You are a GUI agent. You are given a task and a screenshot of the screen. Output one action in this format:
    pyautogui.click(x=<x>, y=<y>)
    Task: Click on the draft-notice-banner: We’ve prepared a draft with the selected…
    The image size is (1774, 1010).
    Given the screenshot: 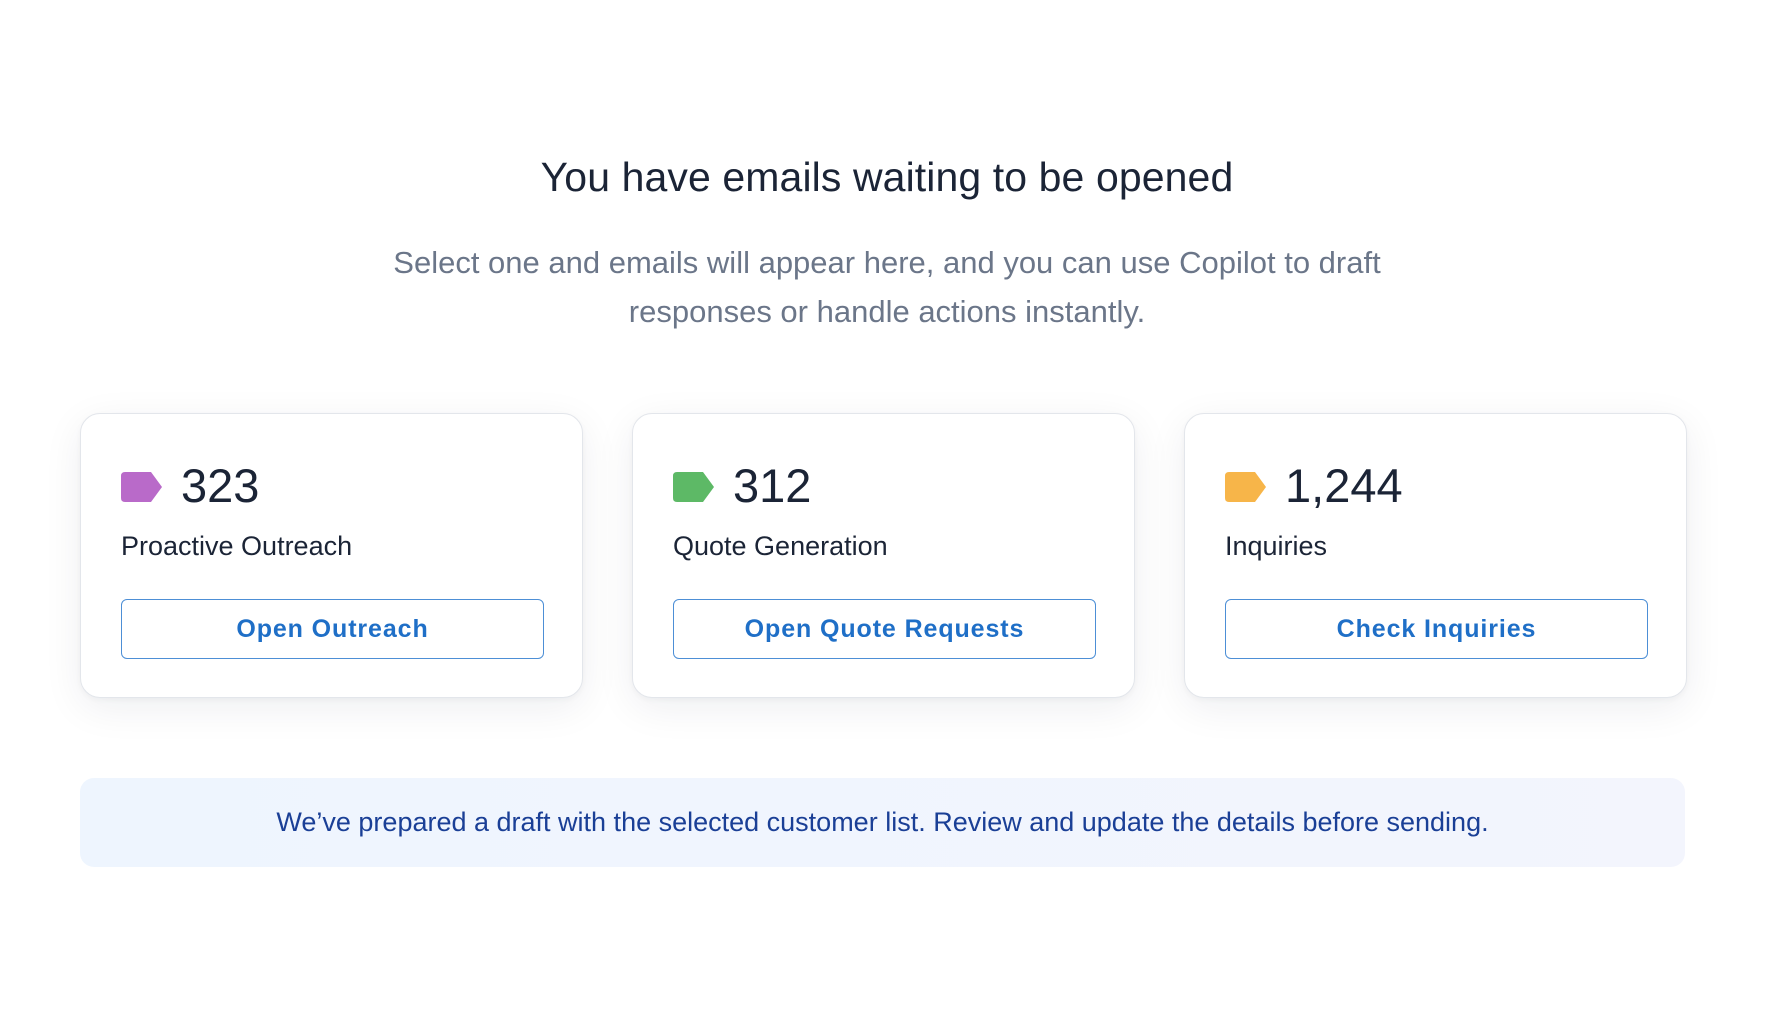 What is the action you would take?
    pyautogui.click(x=882, y=822)
    